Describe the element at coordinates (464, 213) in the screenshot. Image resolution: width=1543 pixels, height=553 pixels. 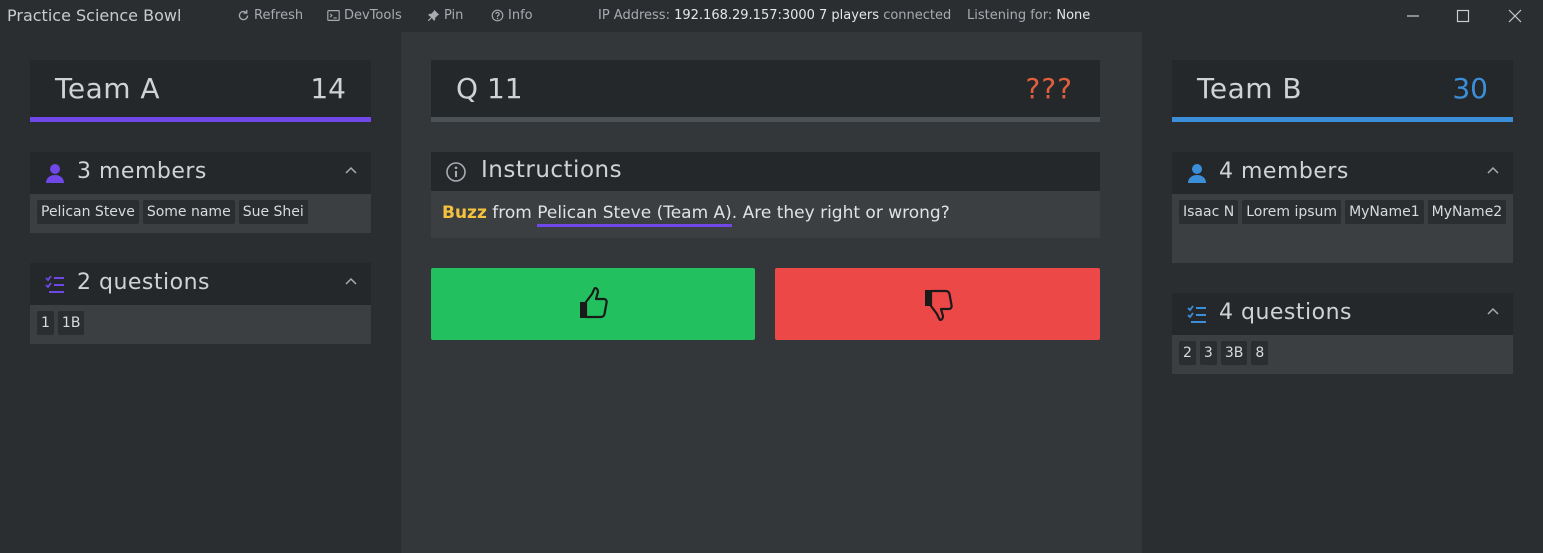
I see `buzz-word: Buzz` at that location.